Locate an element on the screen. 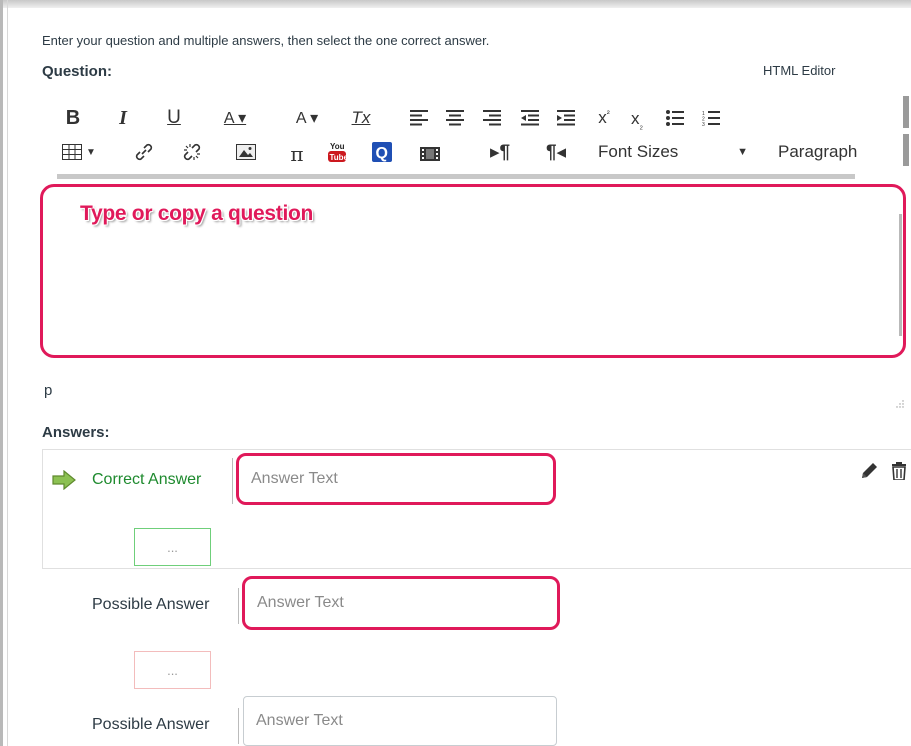 The width and height of the screenshot is (911, 746). bold-button: B is located at coordinates (73, 118).